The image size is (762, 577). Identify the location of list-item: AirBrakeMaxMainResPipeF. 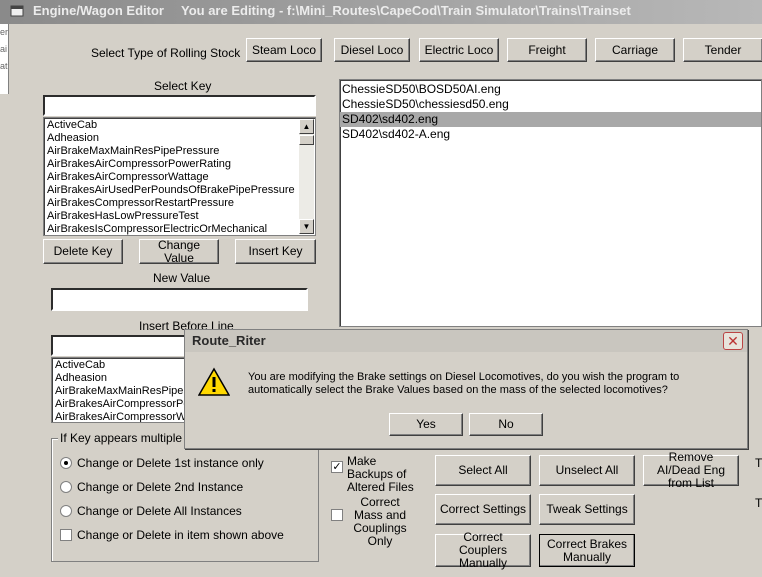
(121, 391).